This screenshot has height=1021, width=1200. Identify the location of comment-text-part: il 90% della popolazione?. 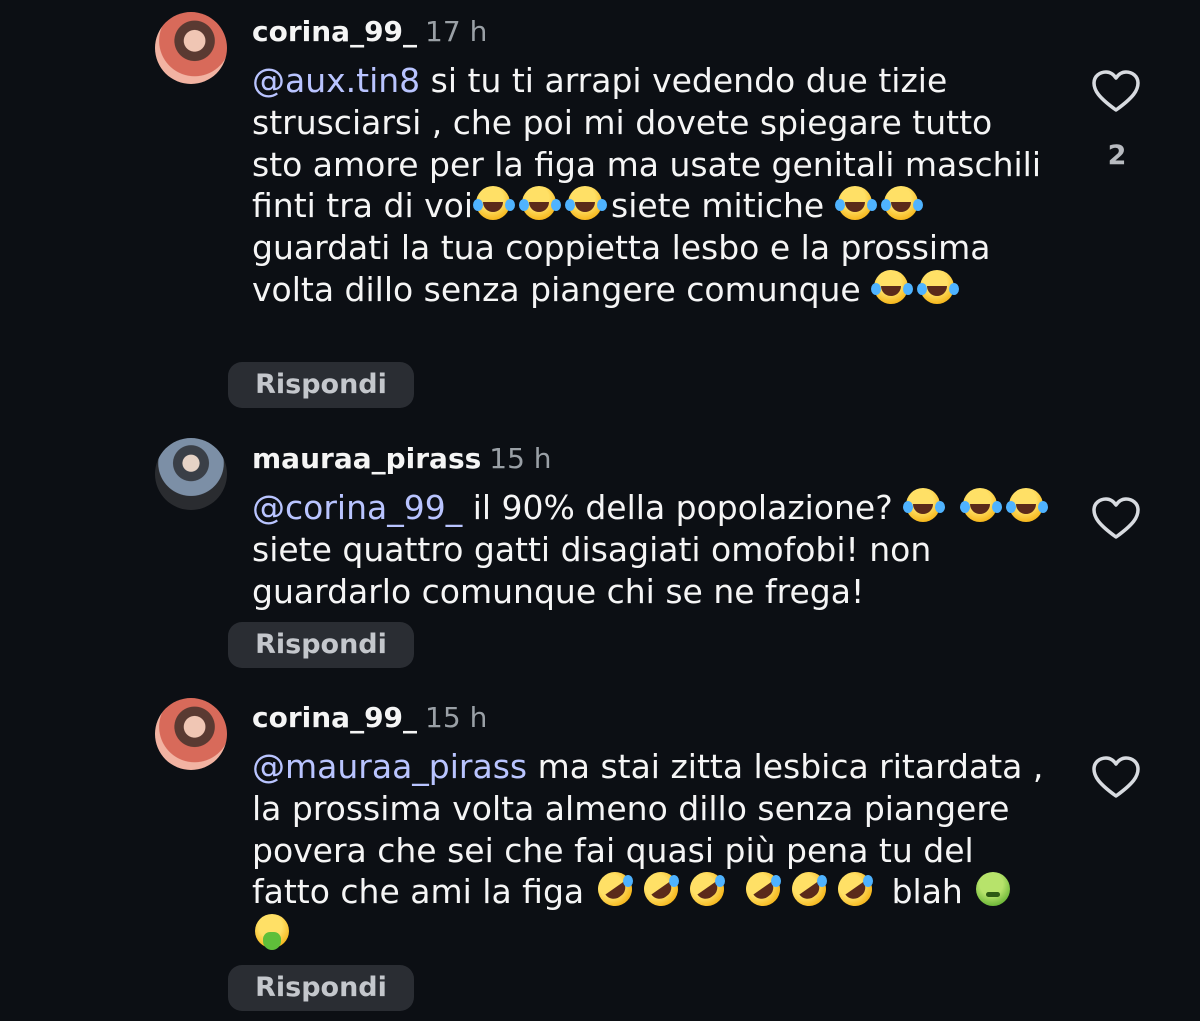
(683, 507).